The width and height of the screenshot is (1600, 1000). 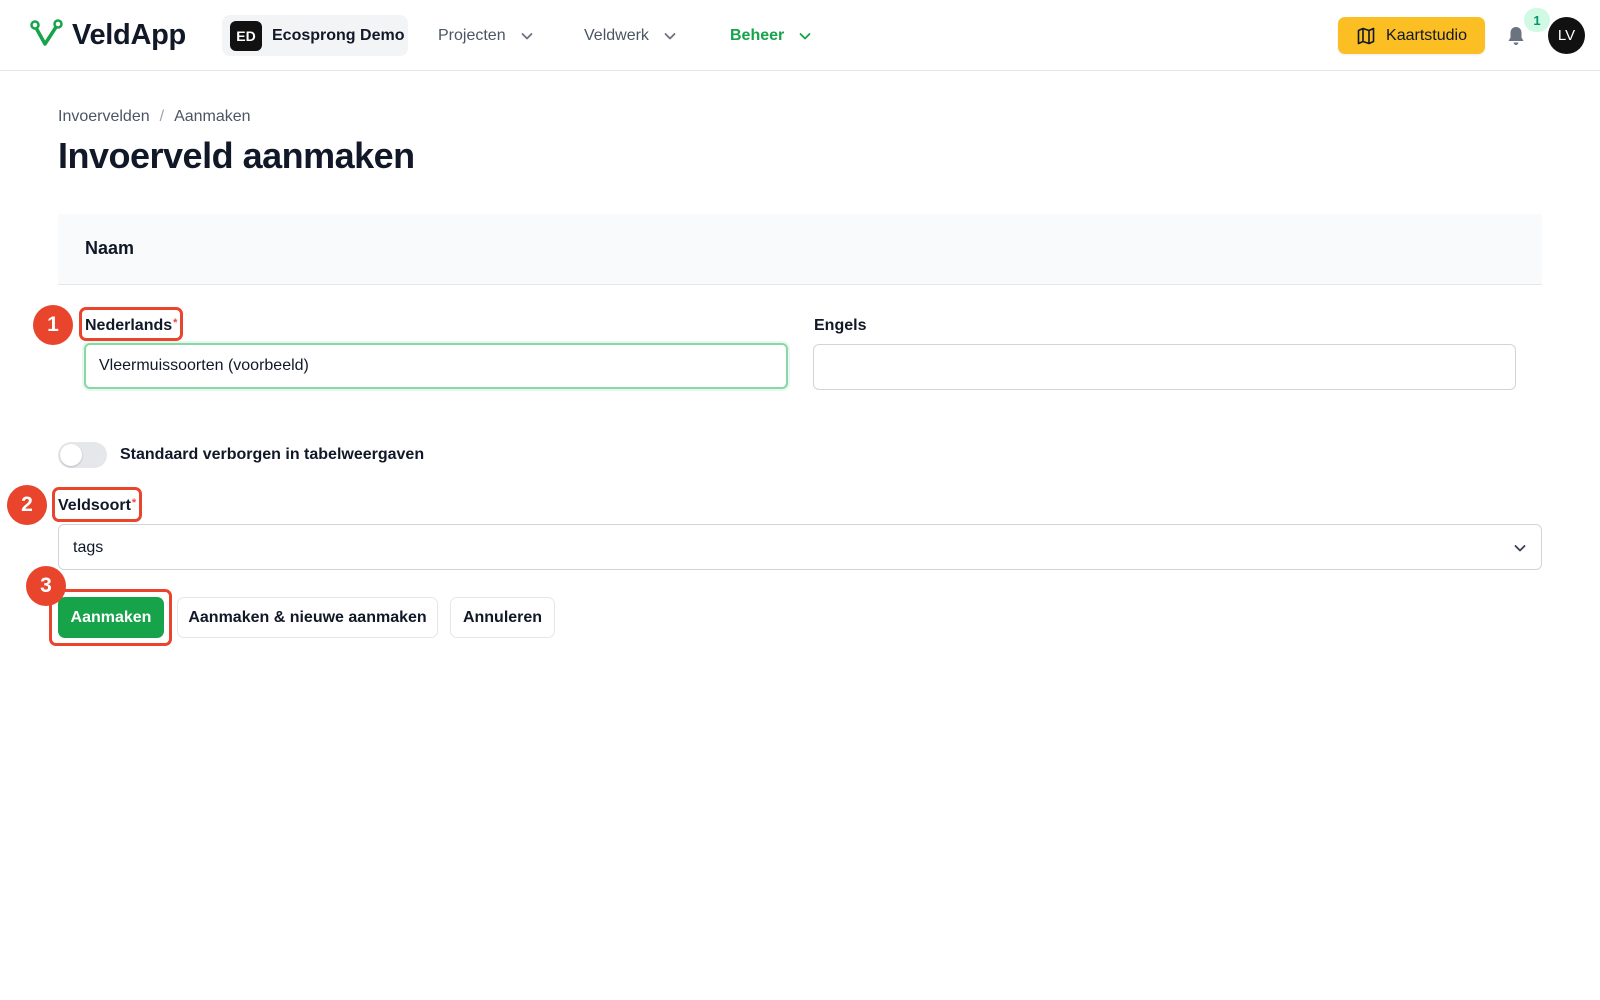 I want to click on cancel-button: Annuleren, so click(x=502, y=617).